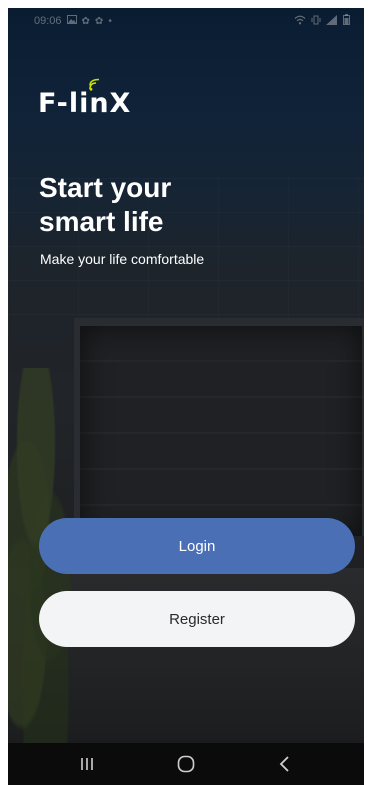  I want to click on status-time: 09:06, so click(48, 21).